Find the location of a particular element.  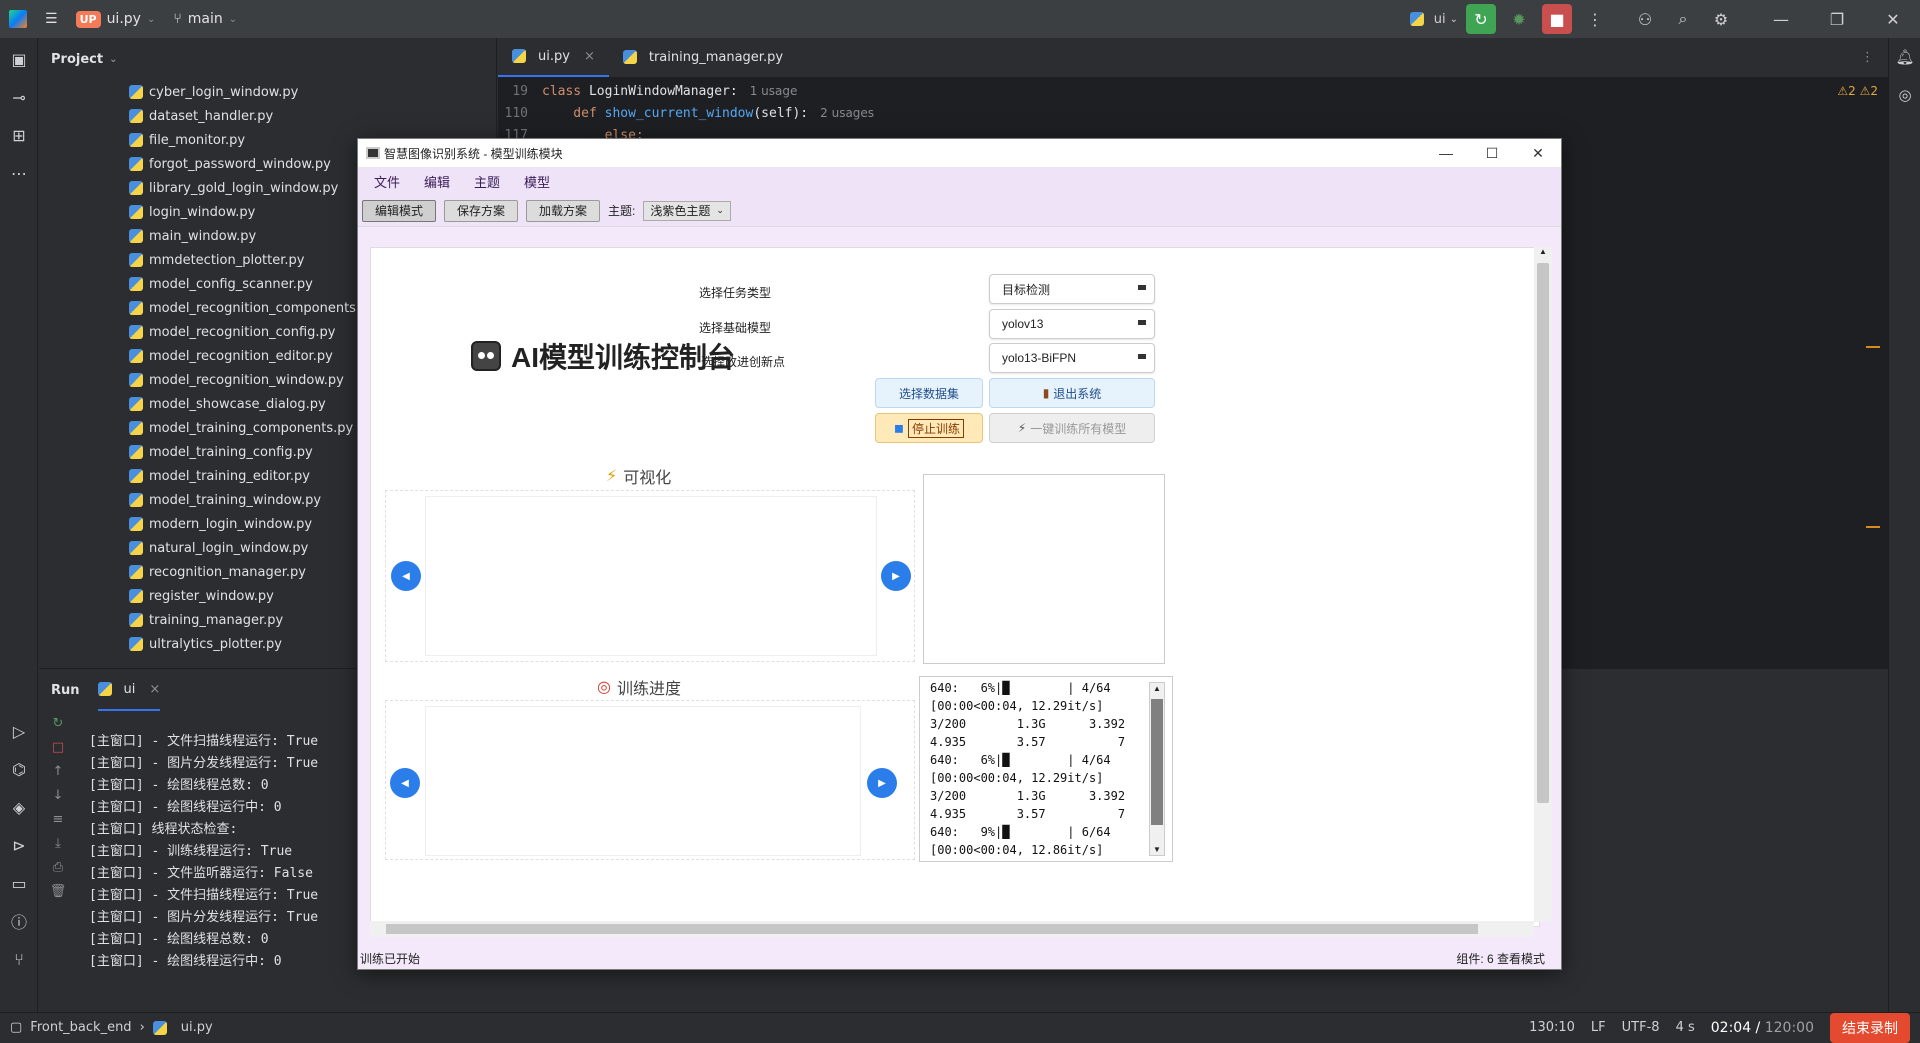

task-type-select: 目标检测 is located at coordinates (1072, 289).